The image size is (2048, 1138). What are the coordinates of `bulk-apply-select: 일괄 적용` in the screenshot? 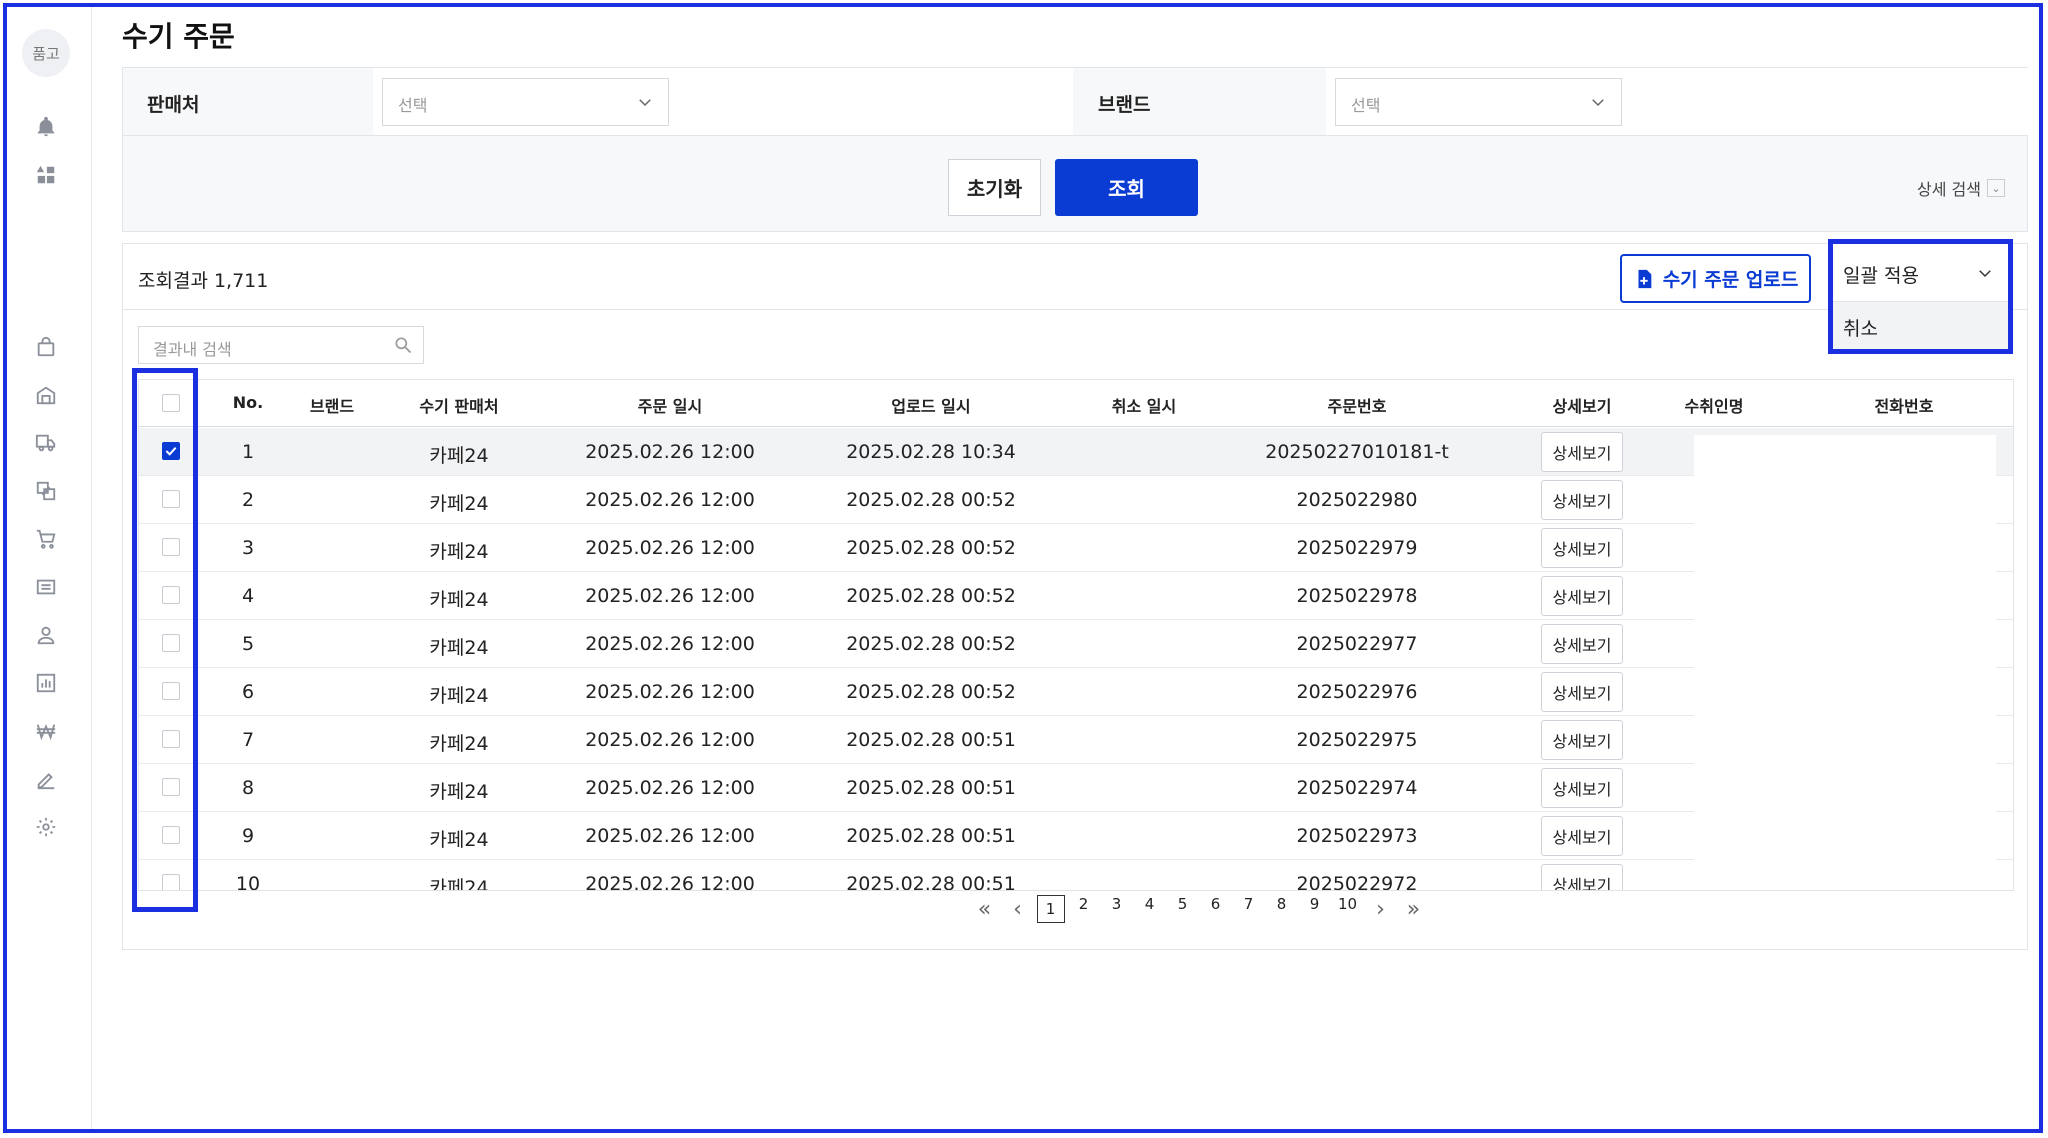 It's located at (1920, 273).